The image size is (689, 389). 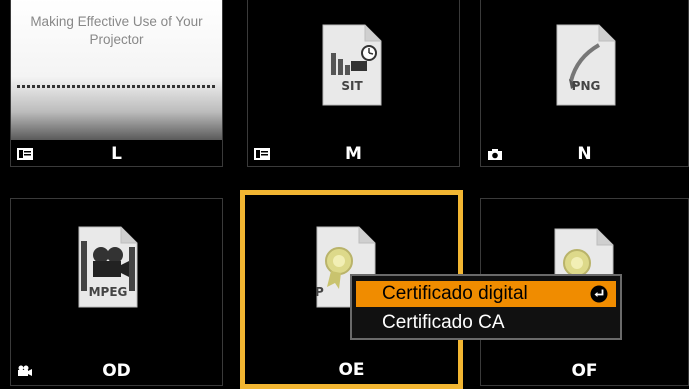 I want to click on file-type-tag: MPEG, so click(x=108, y=292).